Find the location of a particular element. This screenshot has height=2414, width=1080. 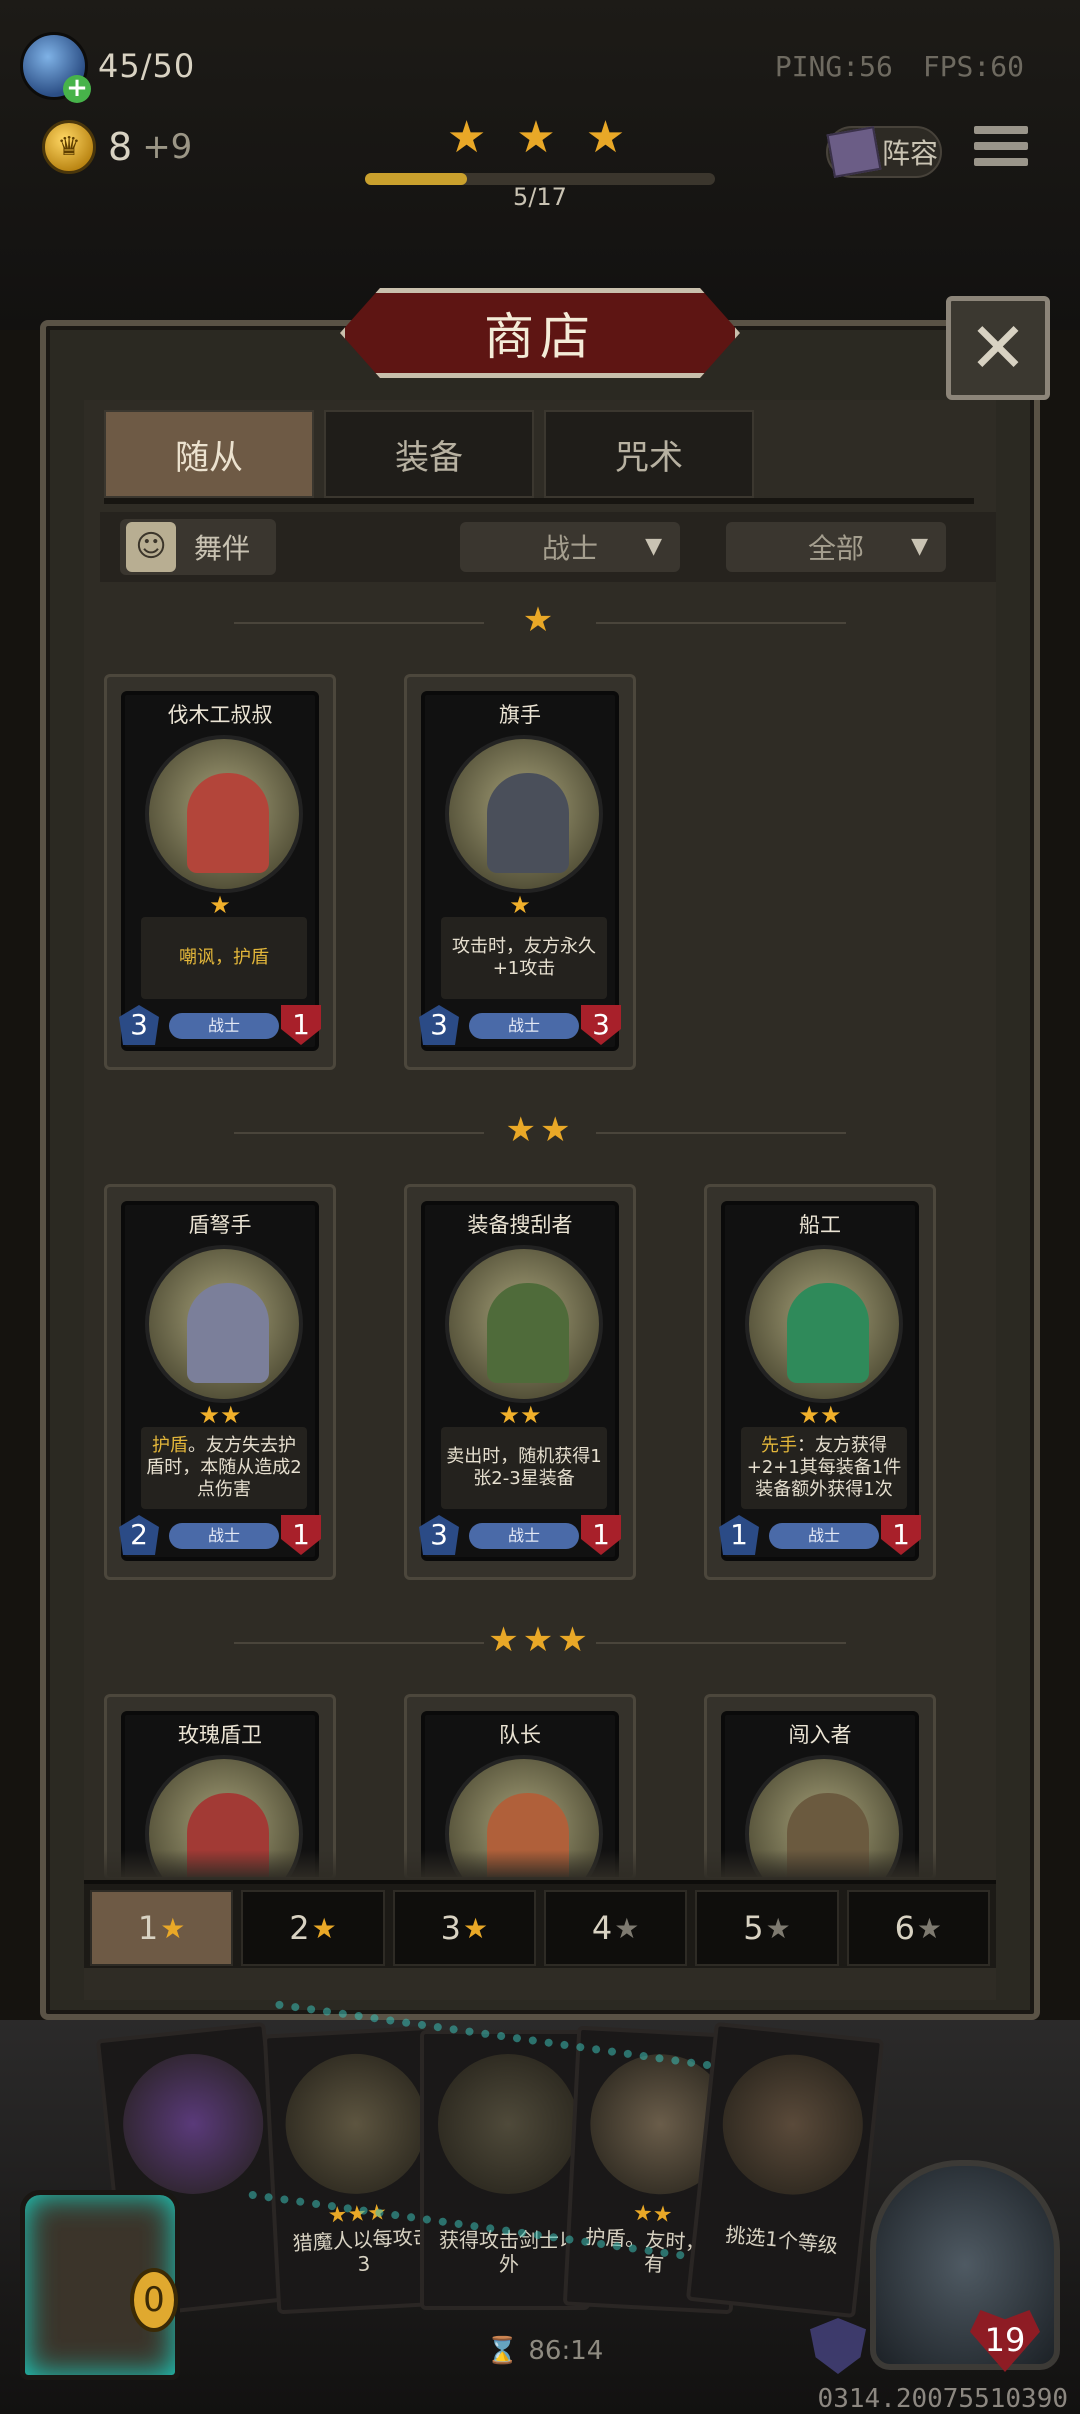

gold-income: +9 is located at coordinates (167, 147).